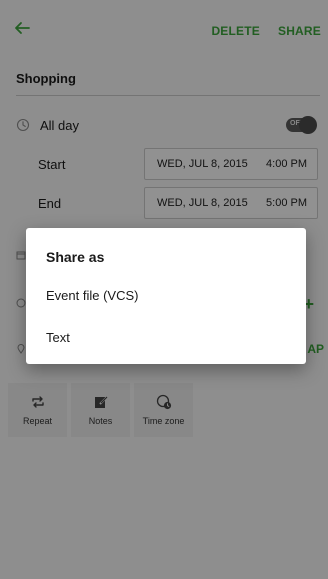  Describe the element at coordinates (92, 295) in the screenshot. I see `share-option-vcs: Event file (VCS)` at that location.